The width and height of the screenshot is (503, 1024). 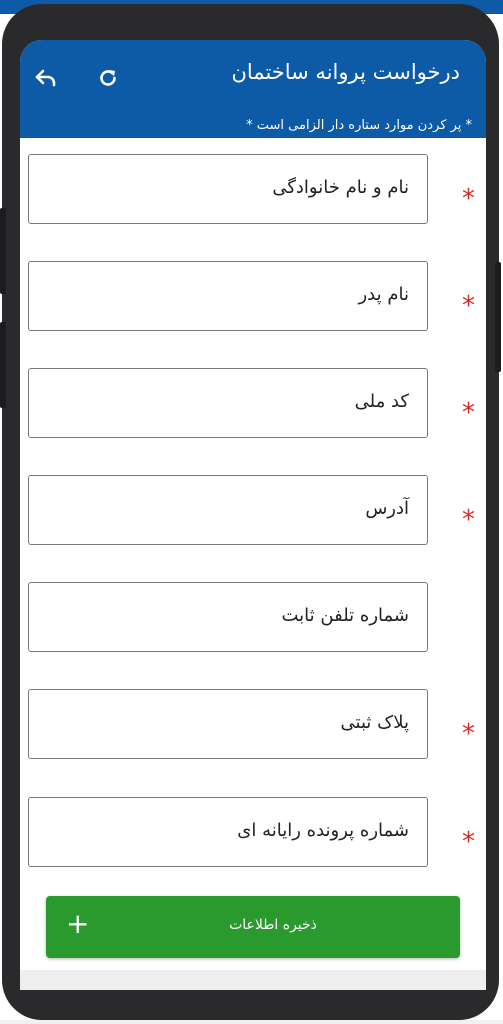 What do you see at coordinates (251, 1022) in the screenshot?
I see `bottom-edge` at bounding box center [251, 1022].